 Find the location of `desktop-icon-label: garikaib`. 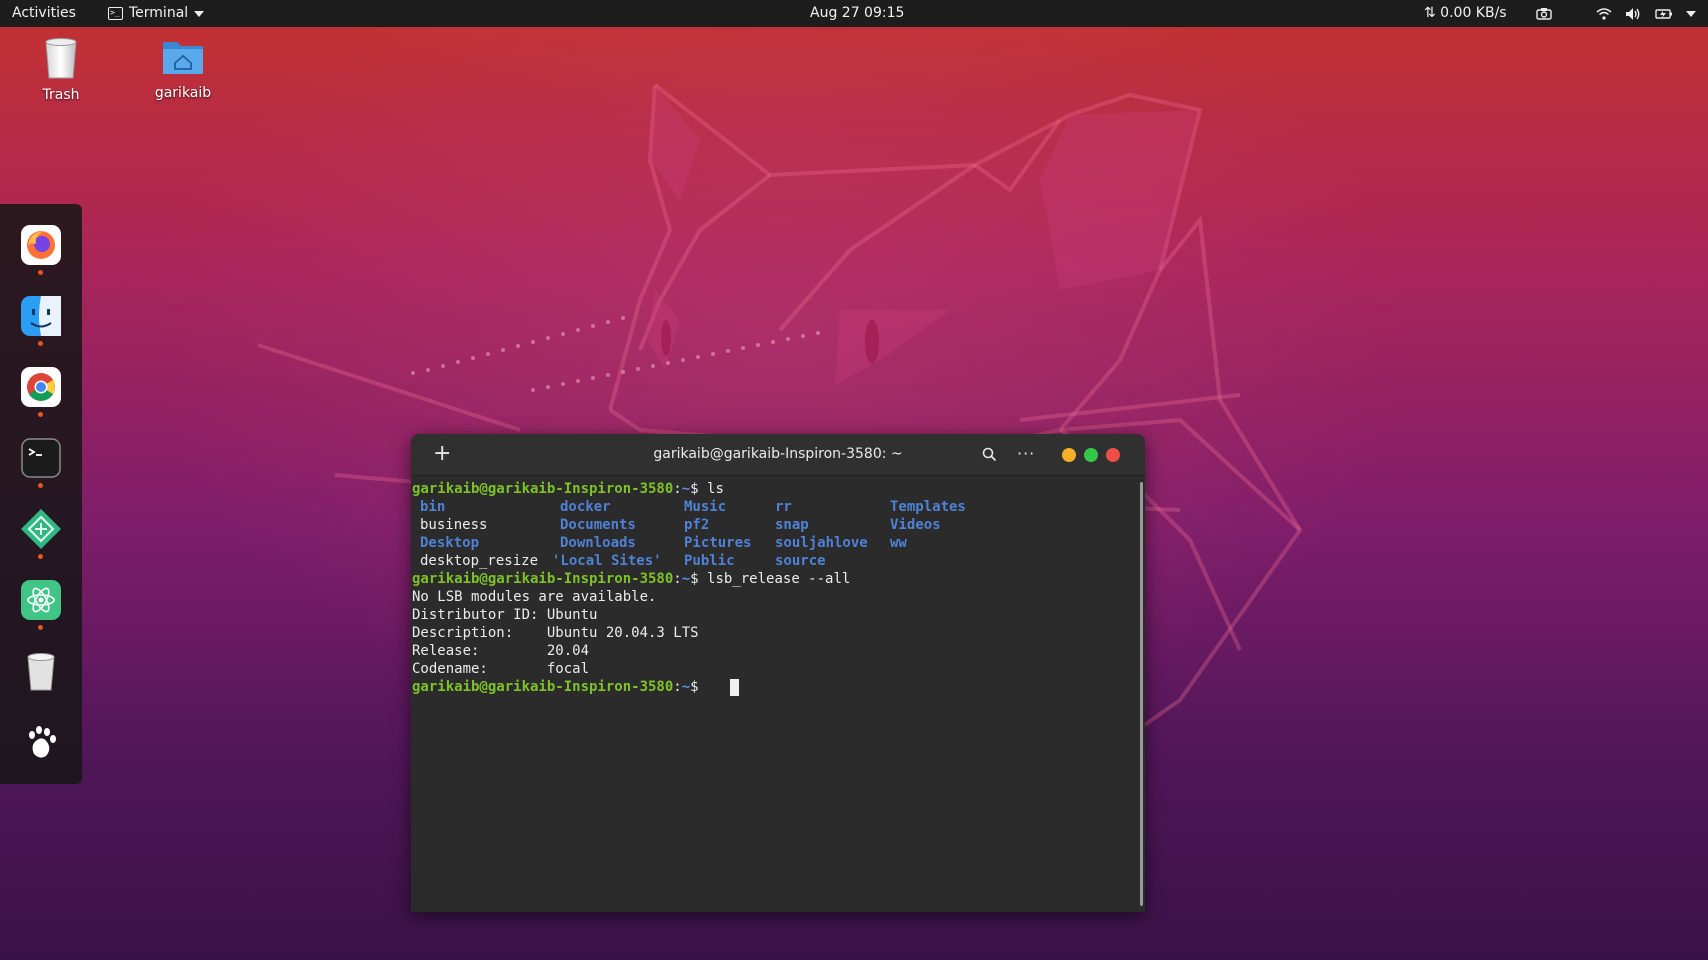

desktop-icon-label: garikaib is located at coordinates (183, 93).